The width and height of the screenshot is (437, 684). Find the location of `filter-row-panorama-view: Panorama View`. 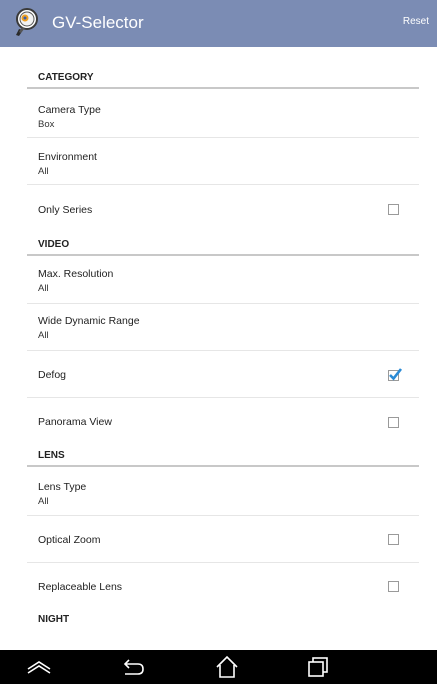

filter-row-panorama-view: Panorama View is located at coordinates (223, 421).